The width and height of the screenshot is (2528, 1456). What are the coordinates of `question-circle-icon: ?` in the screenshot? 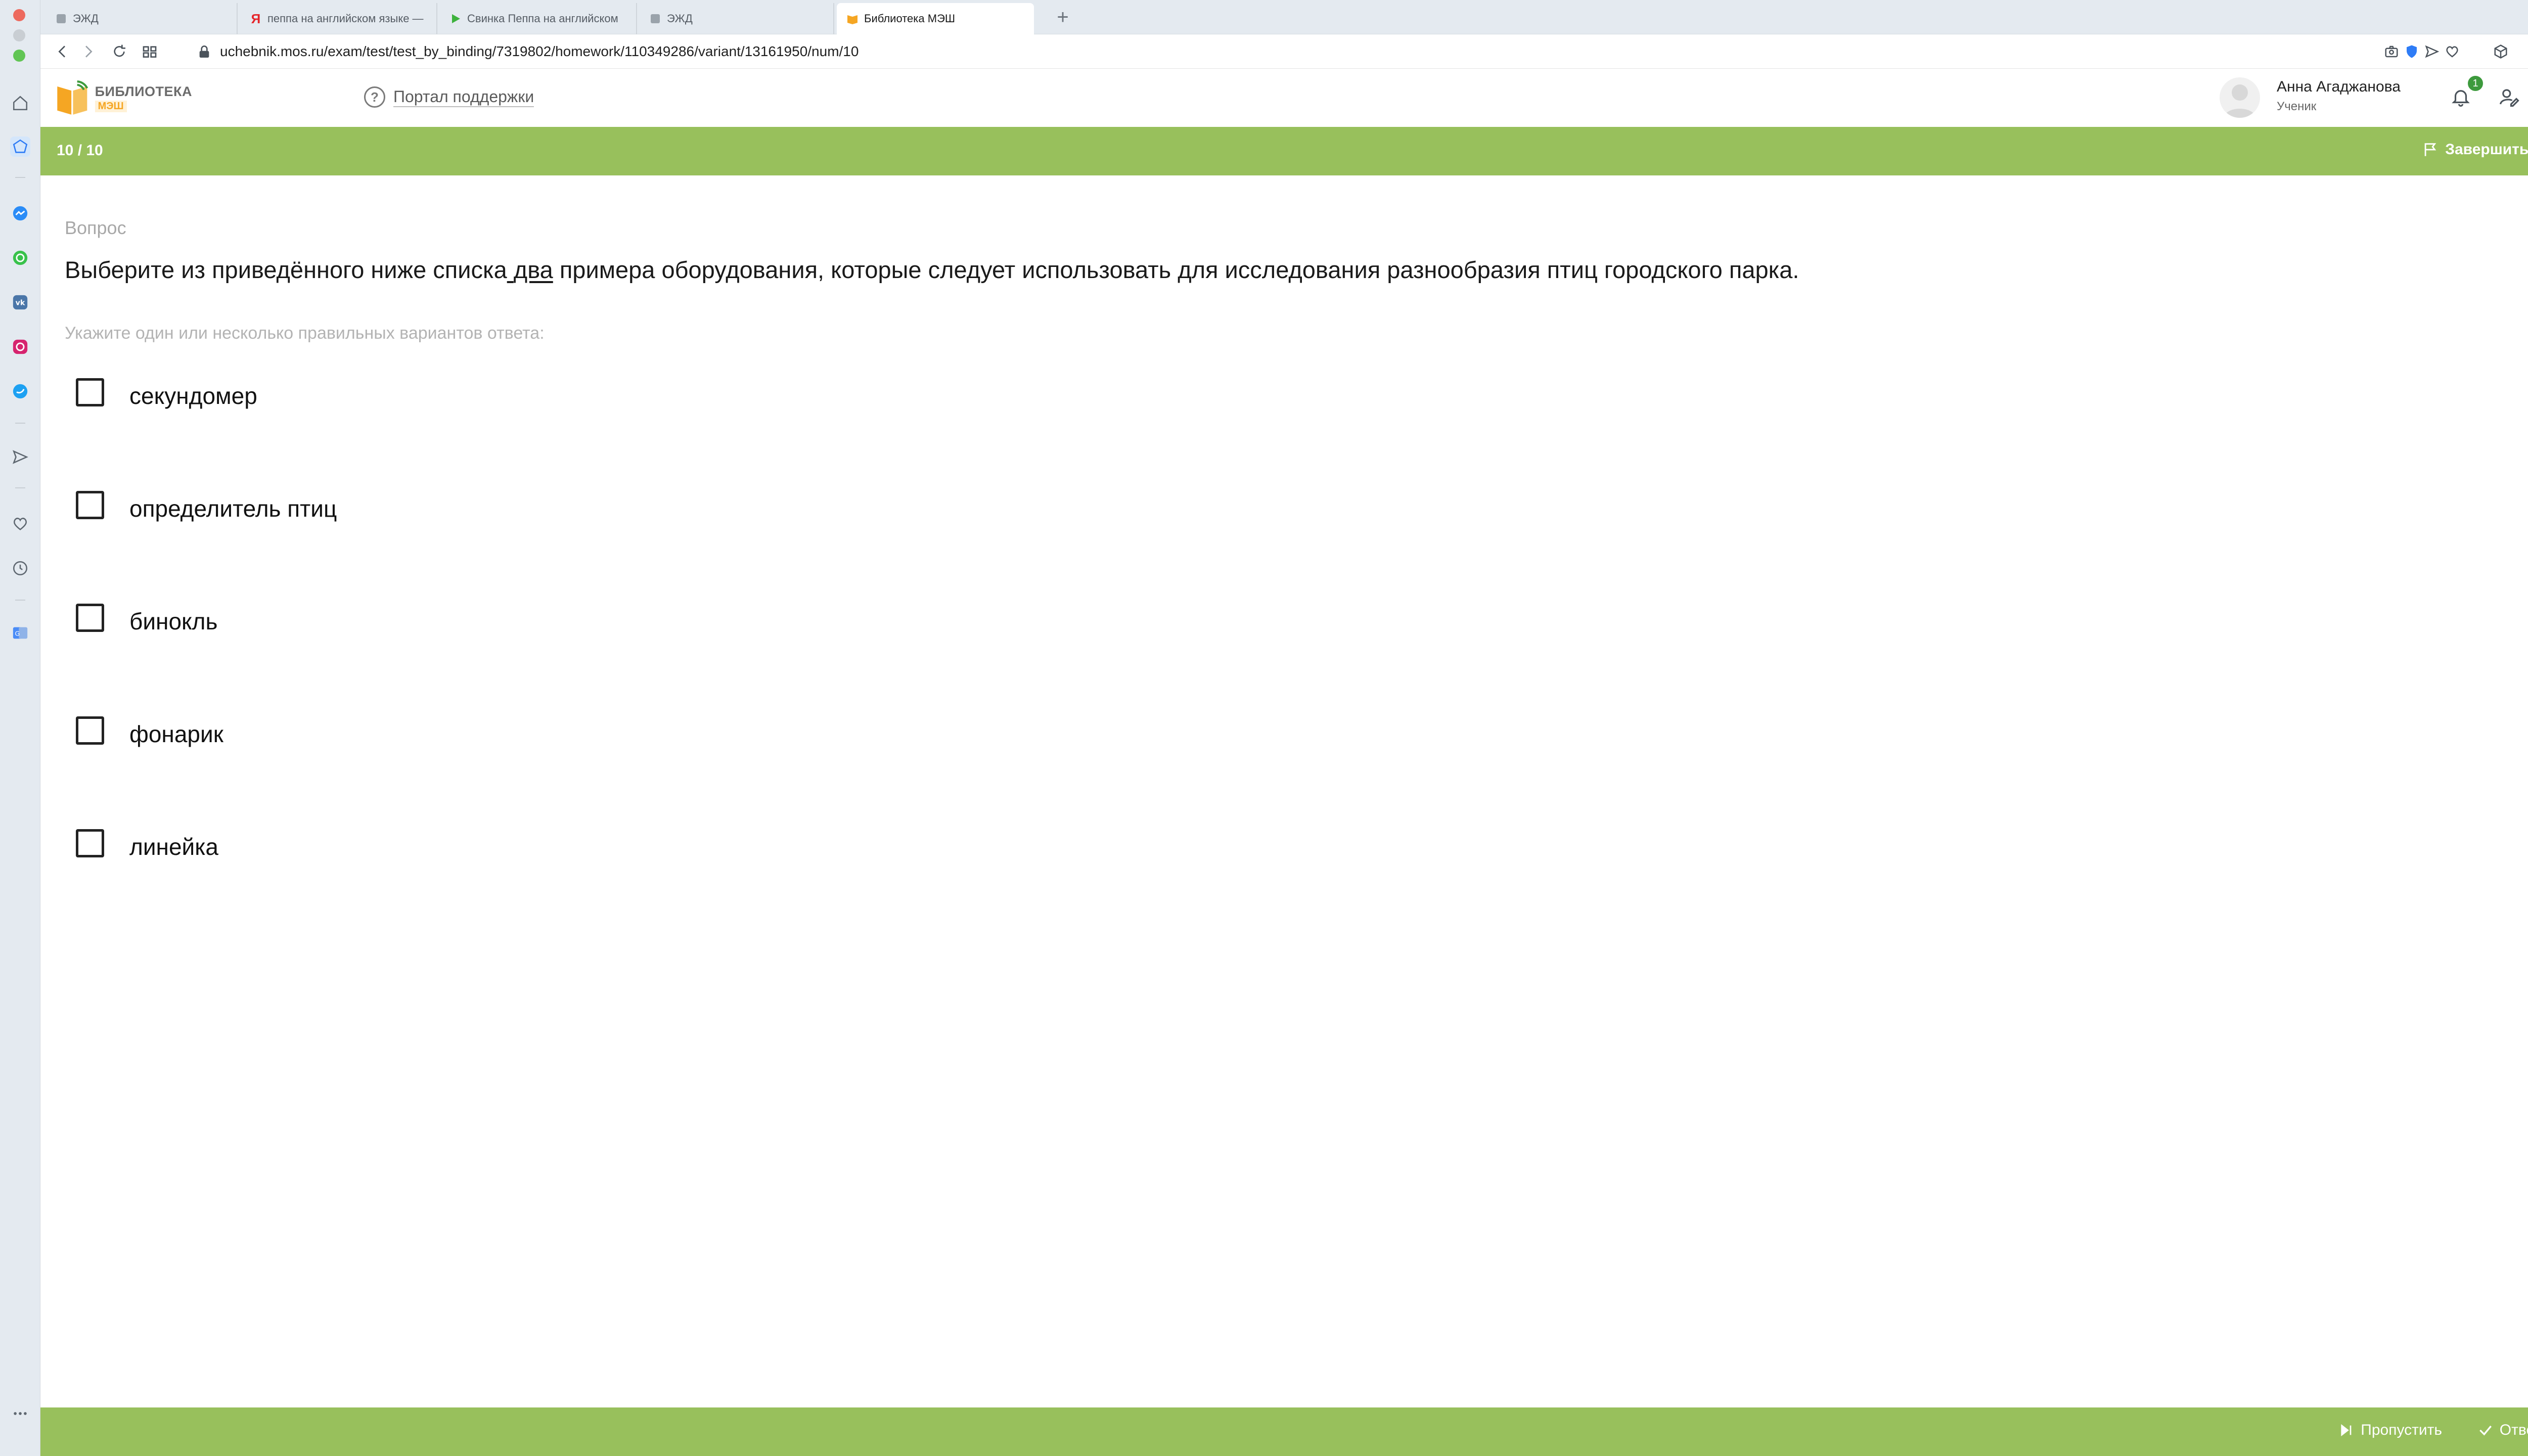 It's located at (375, 97).